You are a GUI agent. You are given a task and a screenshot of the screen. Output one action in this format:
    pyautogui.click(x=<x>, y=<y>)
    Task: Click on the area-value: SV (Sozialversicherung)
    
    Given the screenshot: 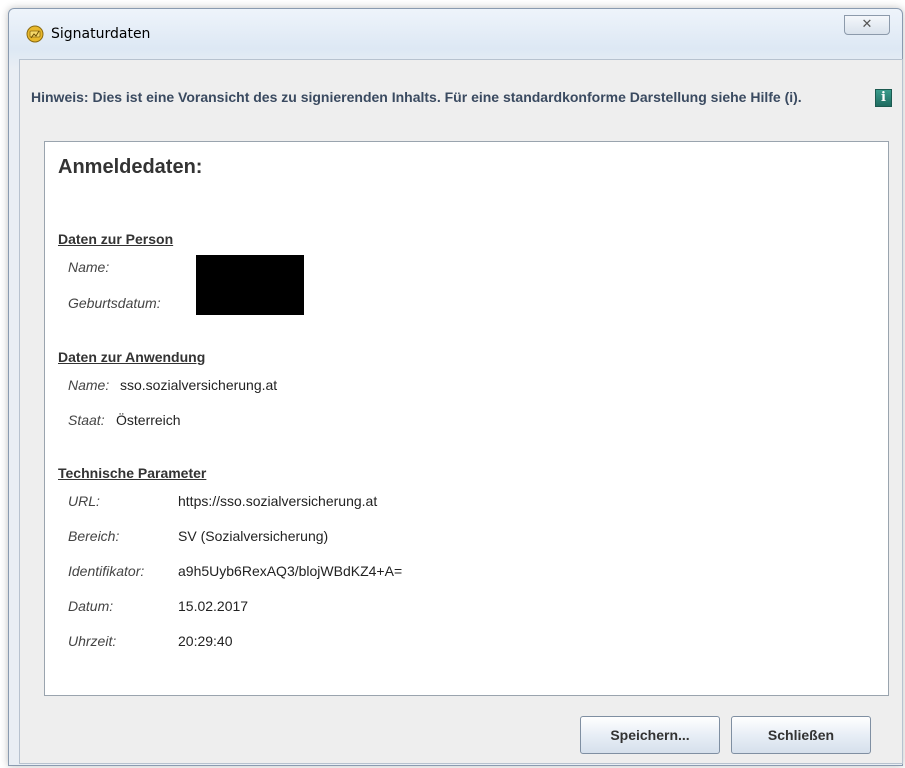 What is the action you would take?
    pyautogui.click(x=253, y=536)
    